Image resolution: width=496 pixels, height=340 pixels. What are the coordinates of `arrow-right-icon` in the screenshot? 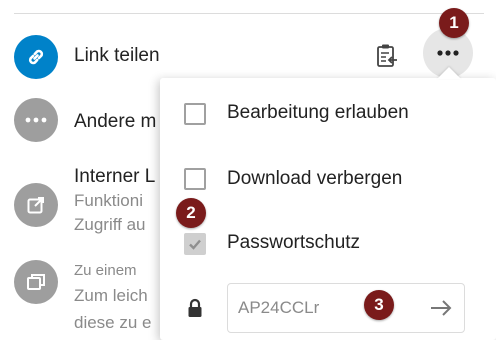 It's located at (441, 308).